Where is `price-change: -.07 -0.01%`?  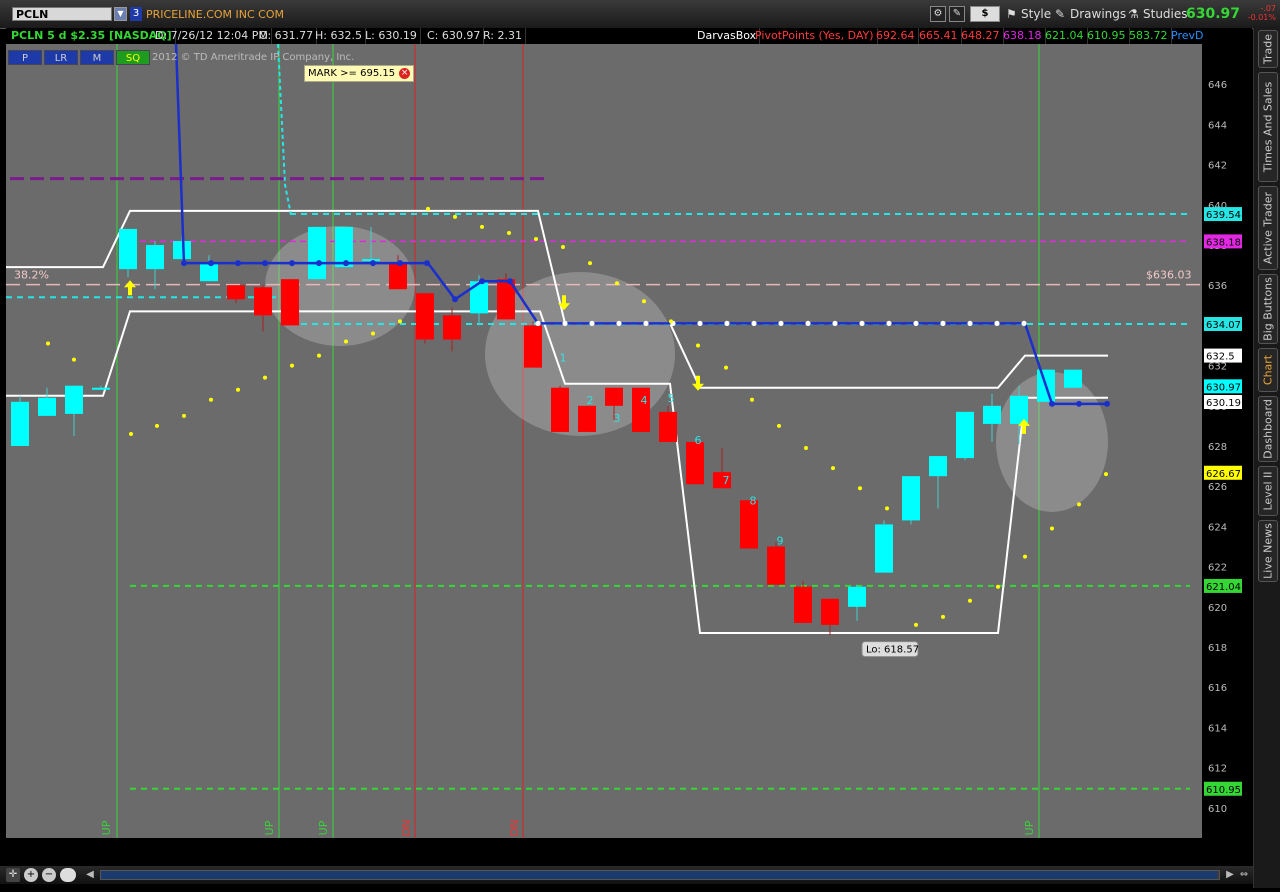 price-change: -.07 -0.01% is located at coordinates (1258, 13).